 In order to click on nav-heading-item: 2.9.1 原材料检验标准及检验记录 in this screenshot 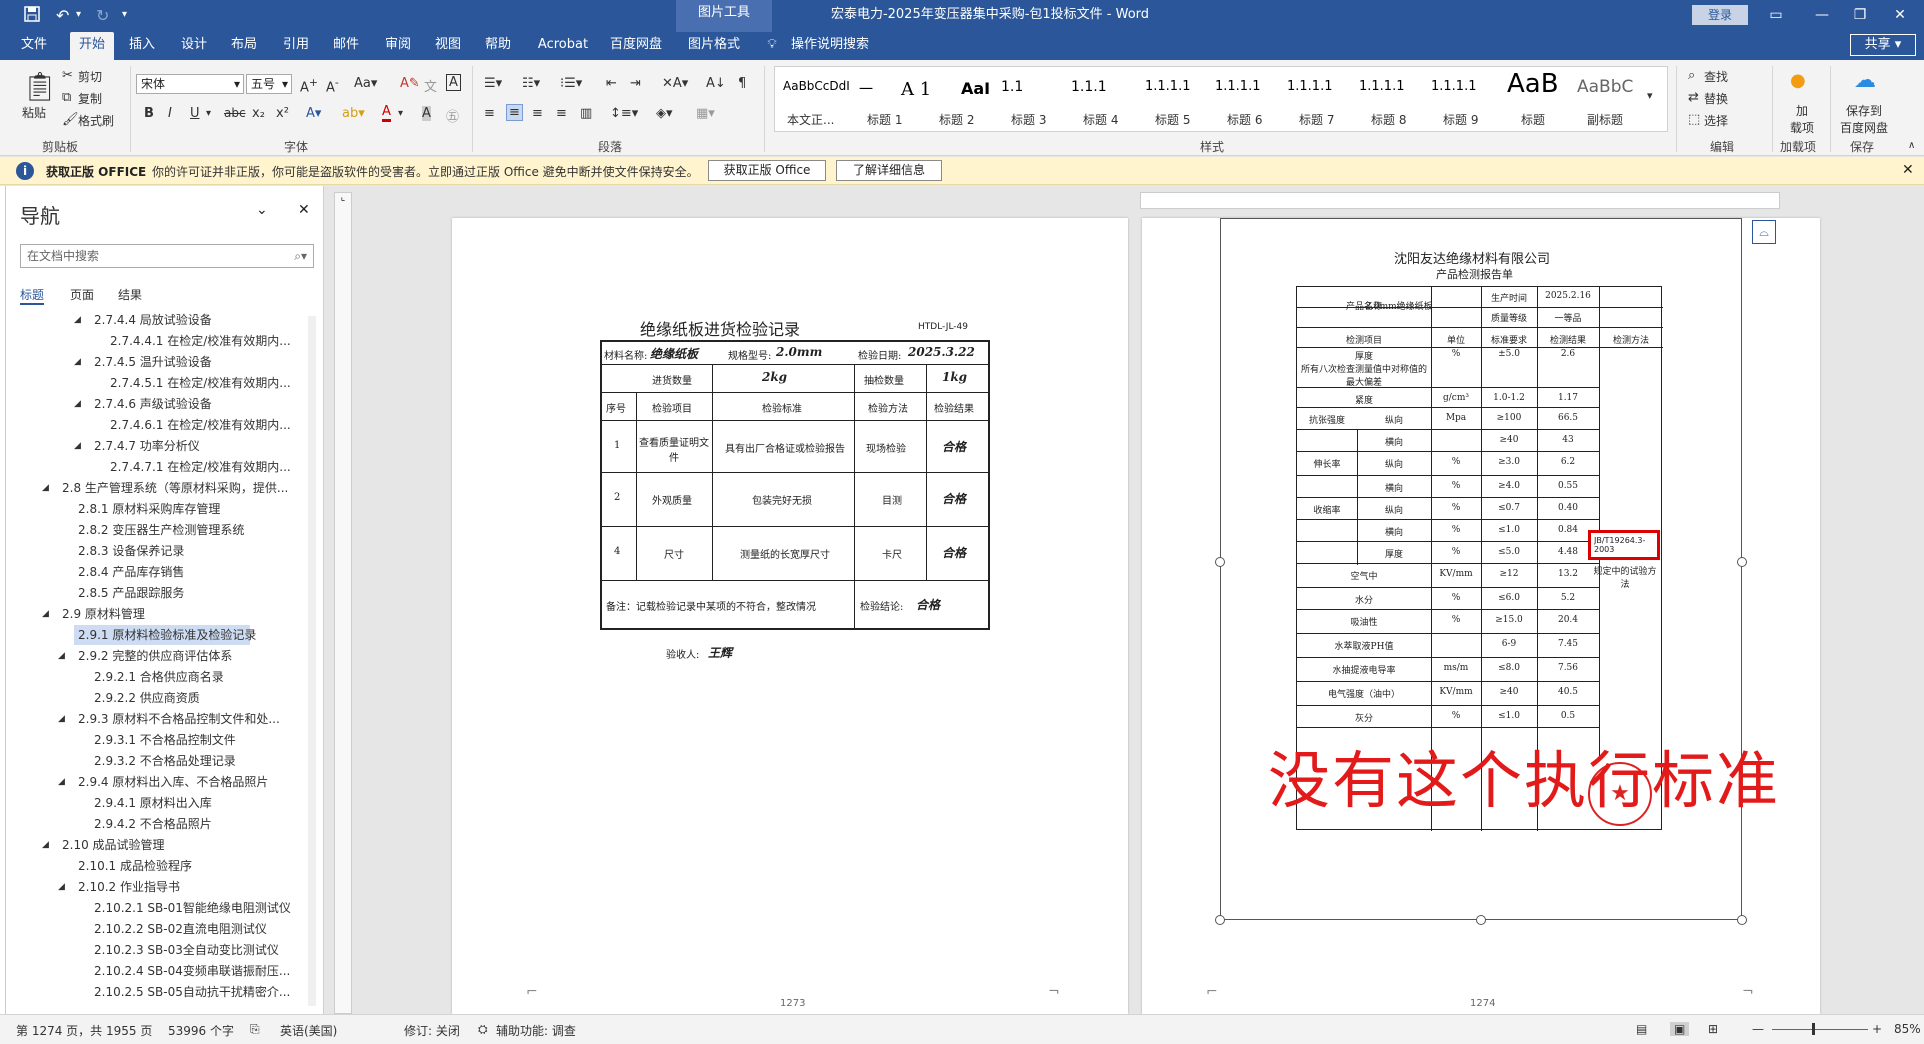, I will do `click(165, 635)`.